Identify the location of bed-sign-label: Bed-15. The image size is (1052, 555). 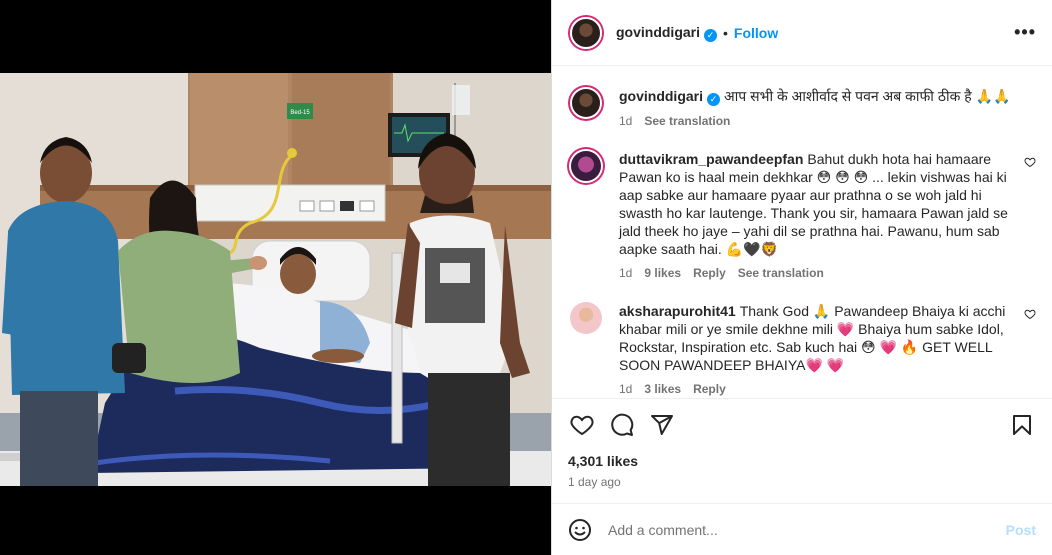
(300, 113).